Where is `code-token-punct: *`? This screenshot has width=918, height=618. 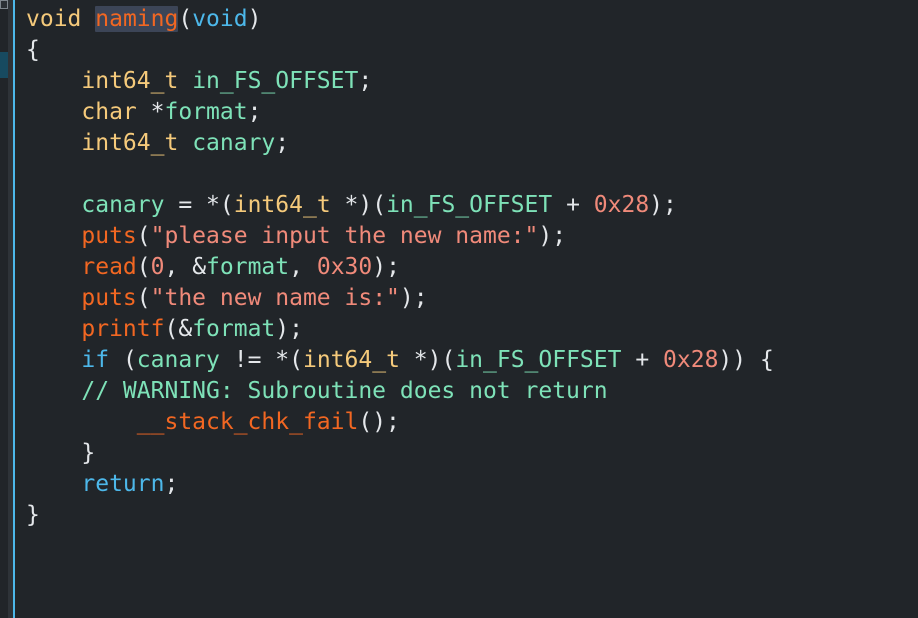 code-token-punct: * is located at coordinates (151, 112).